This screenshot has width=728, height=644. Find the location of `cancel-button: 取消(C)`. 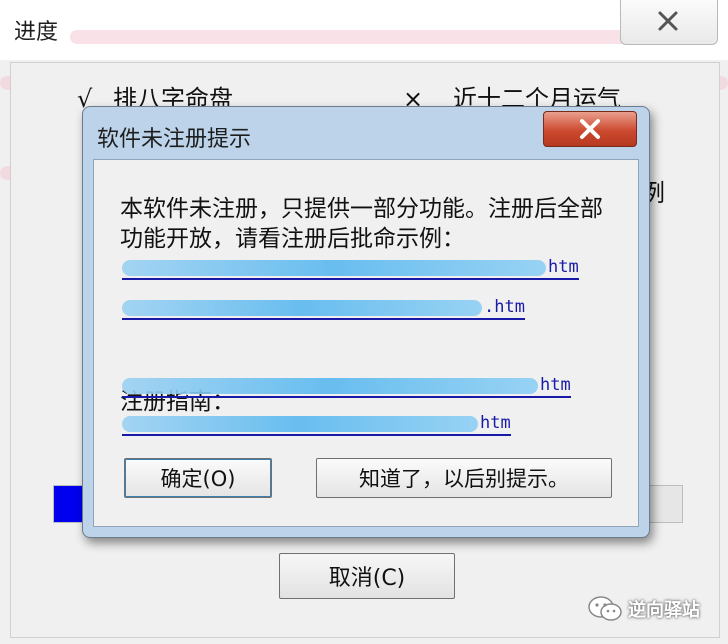

cancel-button: 取消(C) is located at coordinates (367, 576).